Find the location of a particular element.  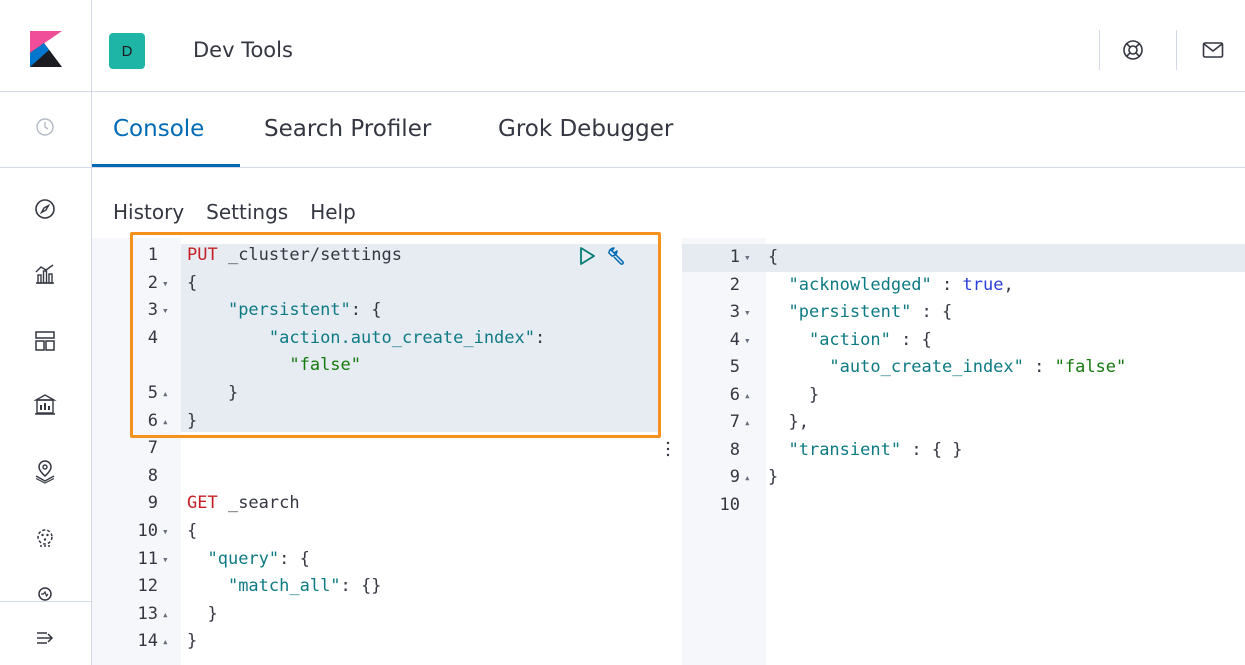

line-number: 13 is located at coordinates (147, 613).